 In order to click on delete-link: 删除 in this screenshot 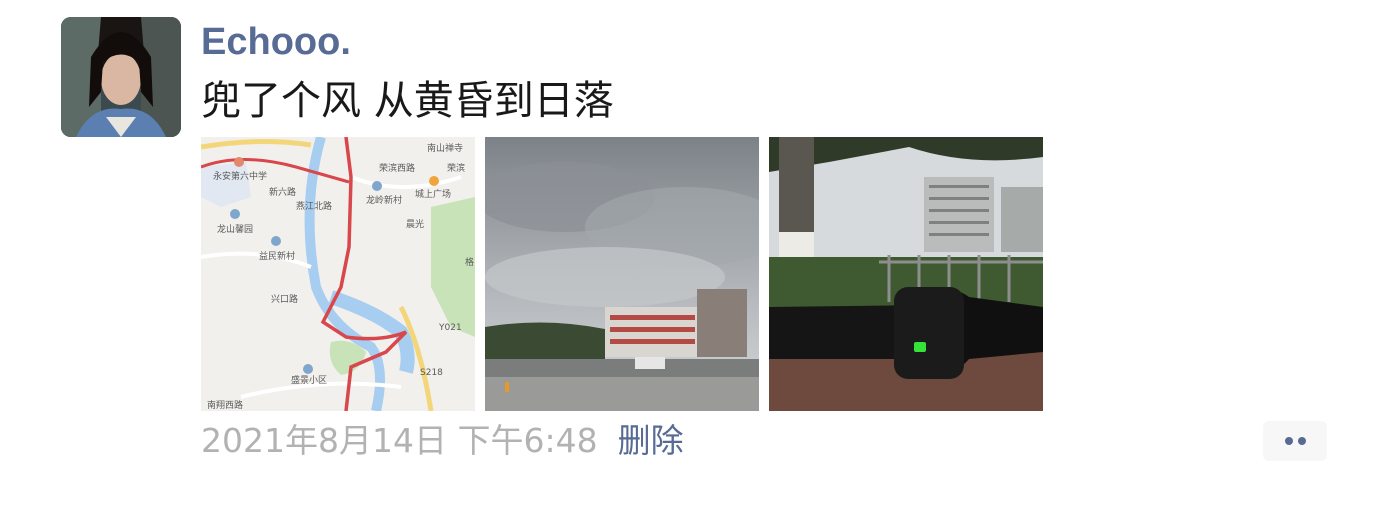, I will do `click(651, 440)`.